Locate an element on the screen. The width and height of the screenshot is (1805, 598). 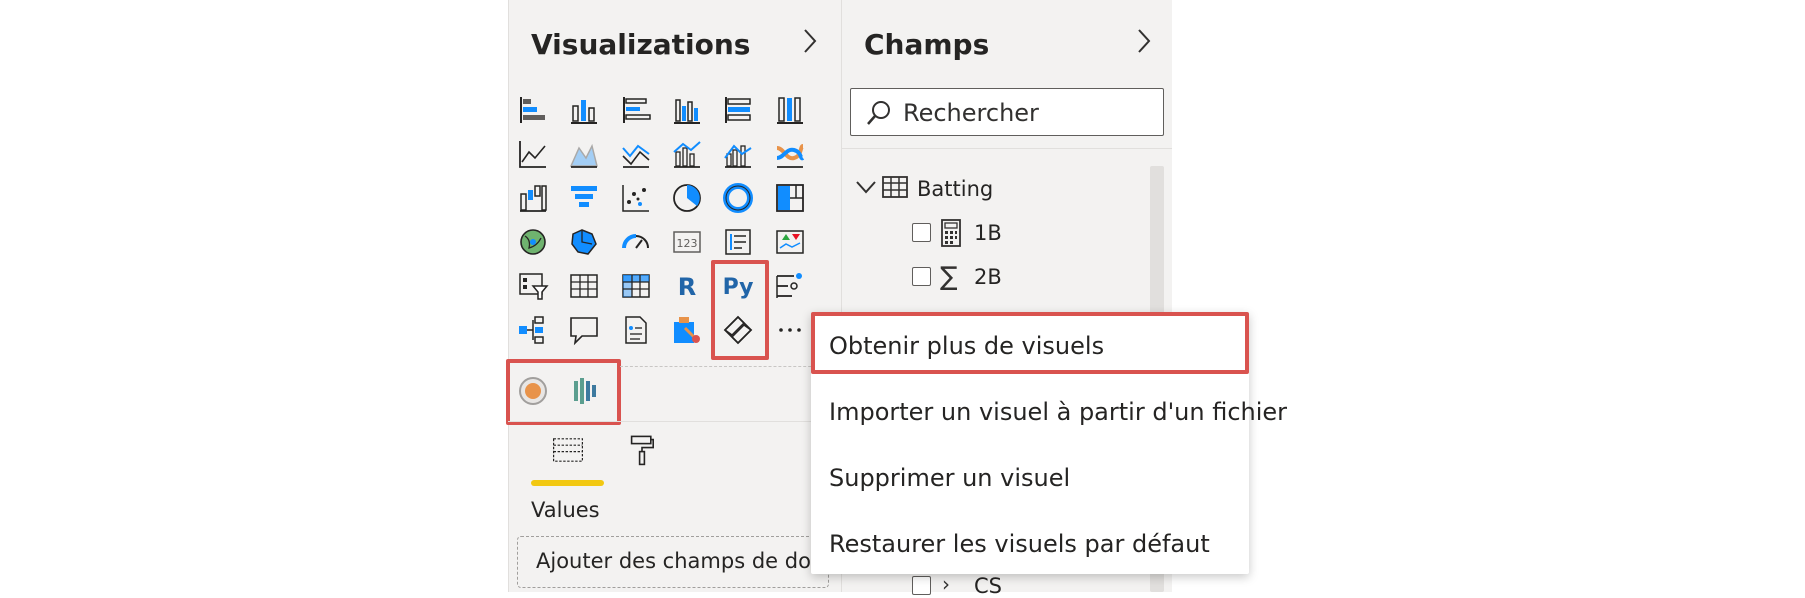
svg-text: R is located at coordinates (687, 287).